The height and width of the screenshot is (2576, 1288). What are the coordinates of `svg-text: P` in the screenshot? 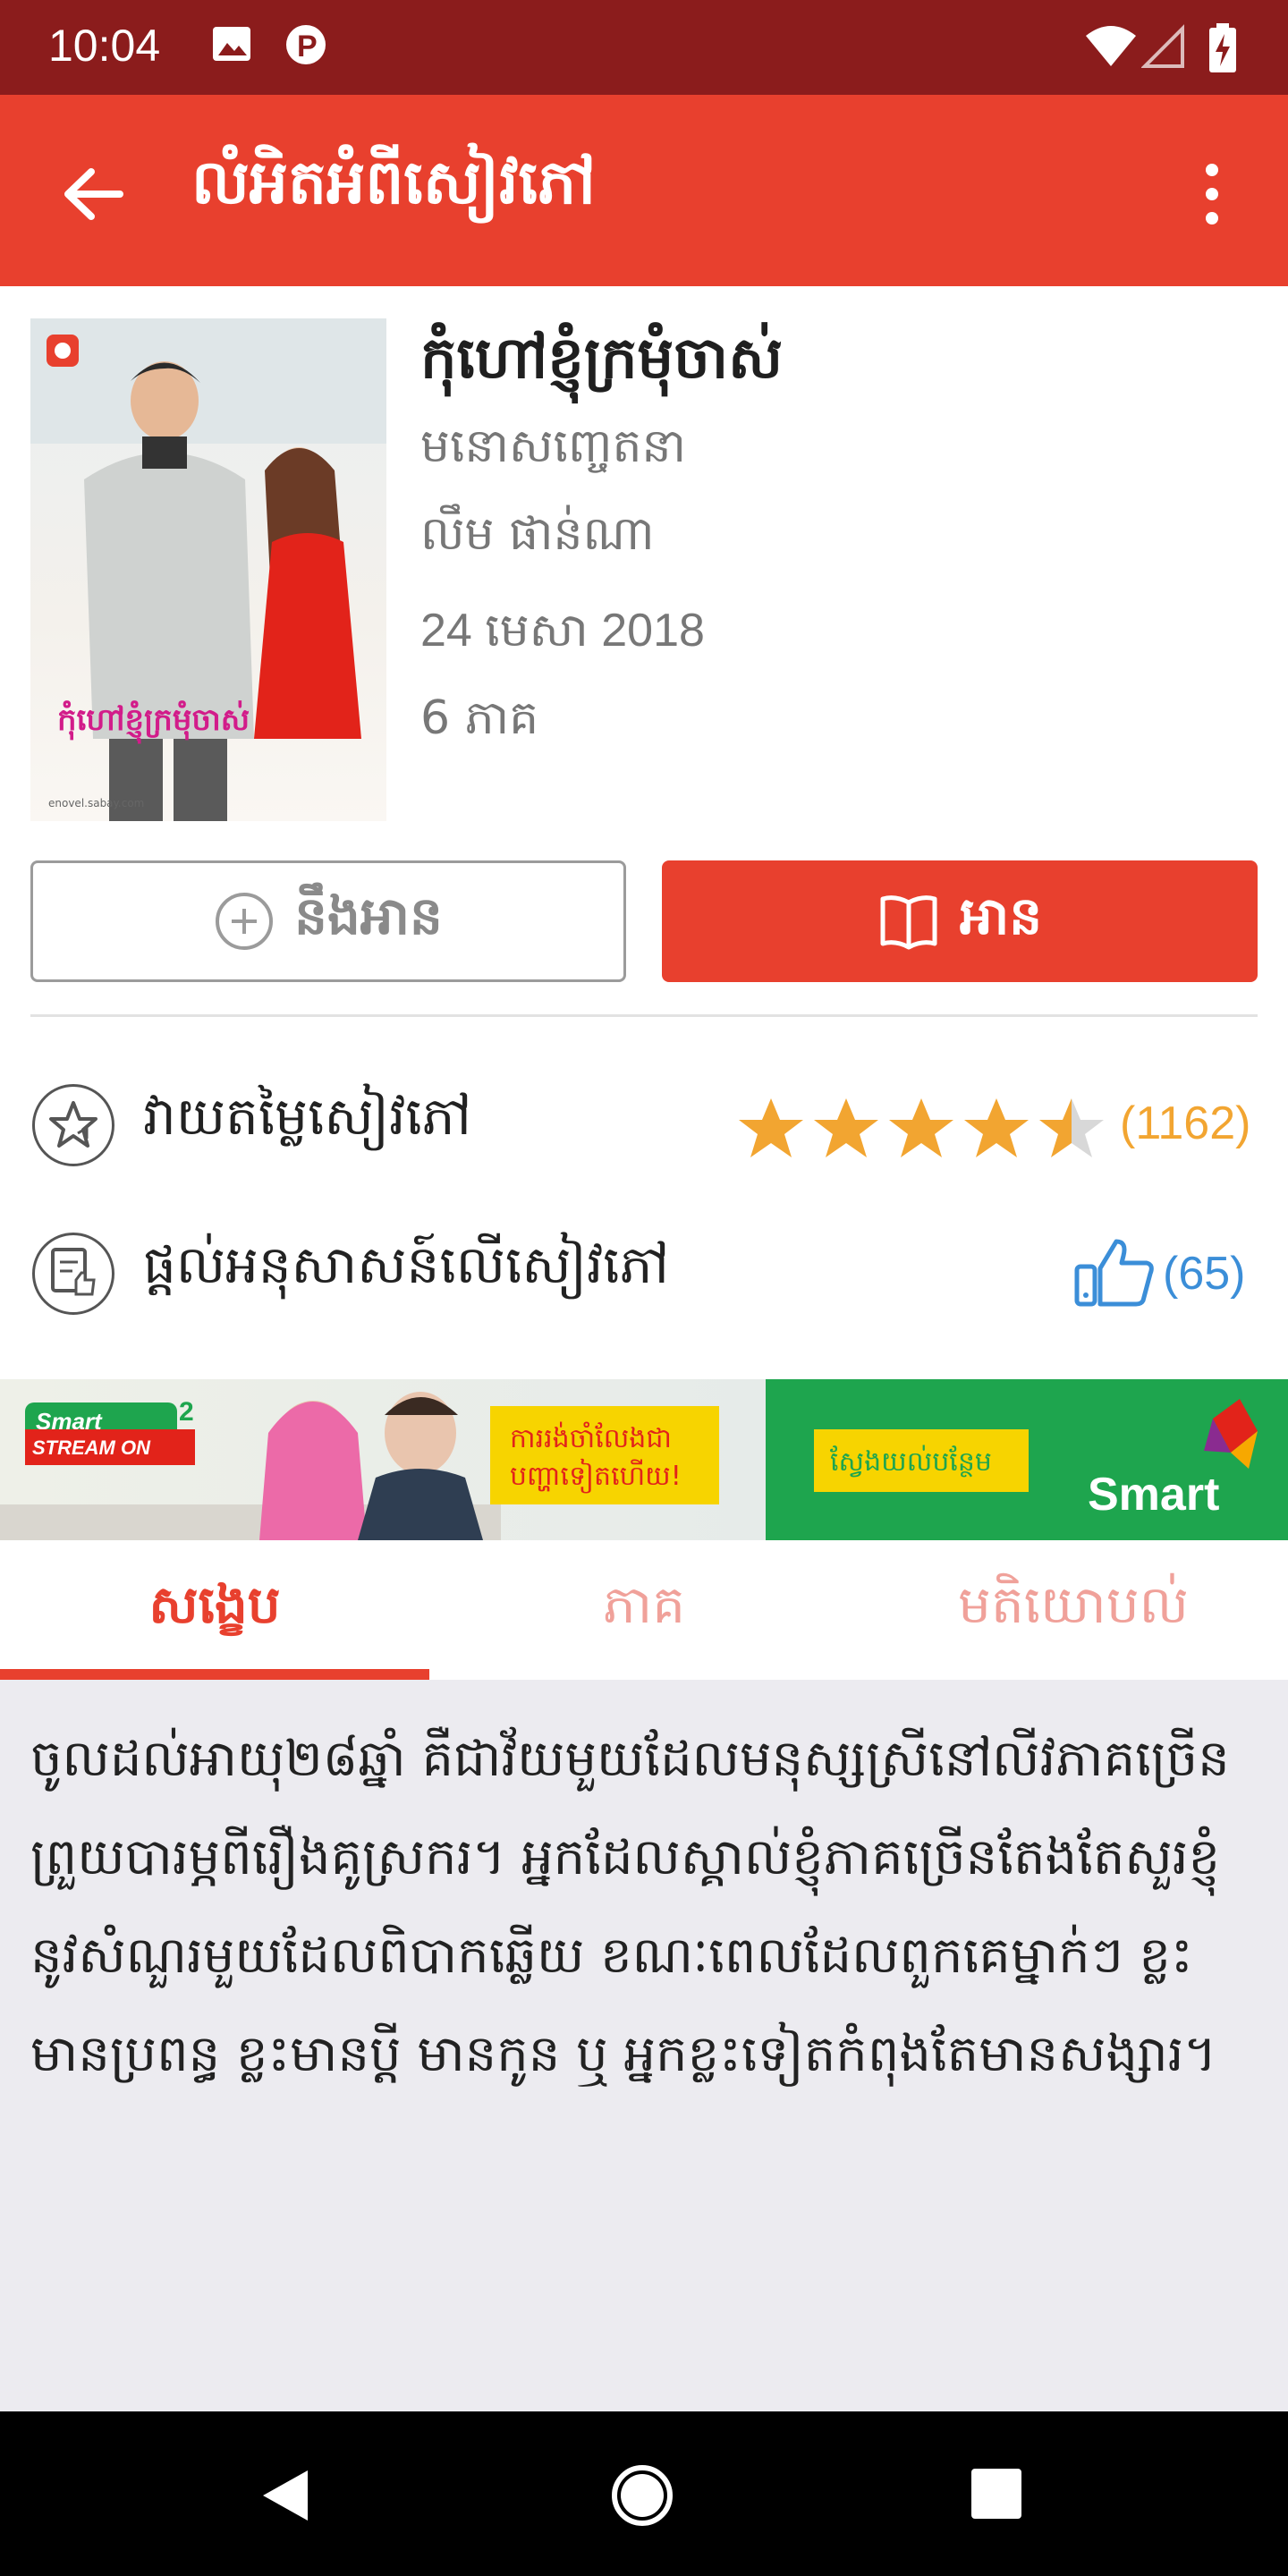 It's located at (307, 47).